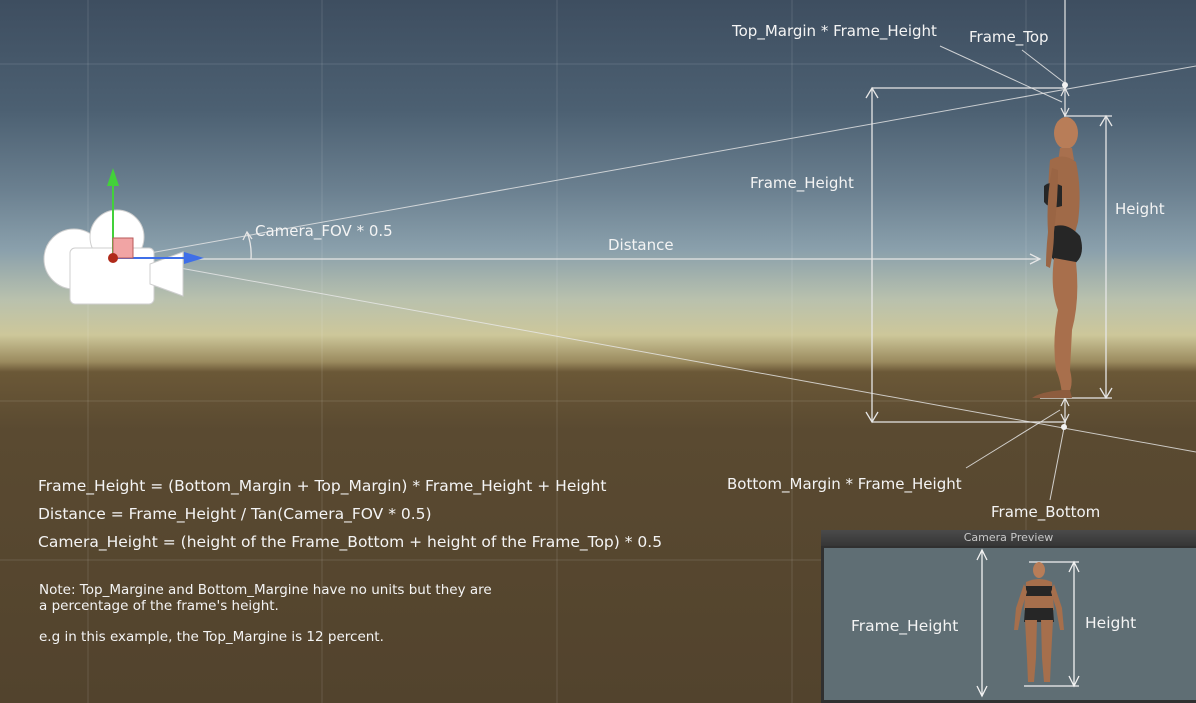  Describe the element at coordinates (641, 245) in the screenshot. I see `distance-label: Distance` at that location.